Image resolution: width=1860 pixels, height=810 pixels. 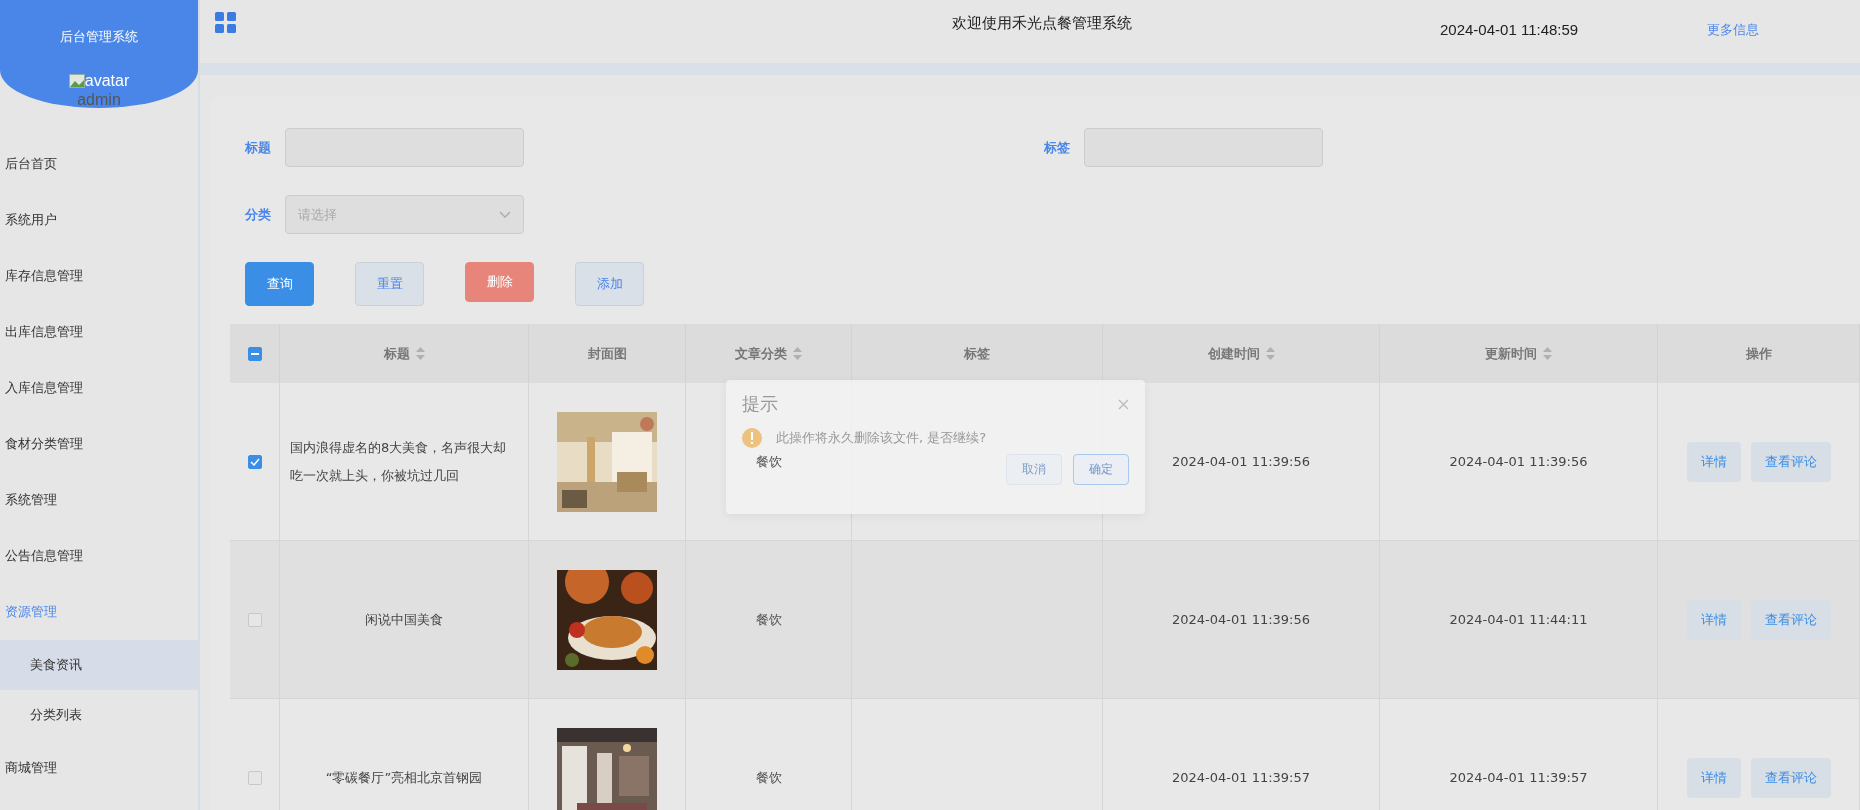 I want to click on column-header-cell: 标题, so click(x=404, y=353).